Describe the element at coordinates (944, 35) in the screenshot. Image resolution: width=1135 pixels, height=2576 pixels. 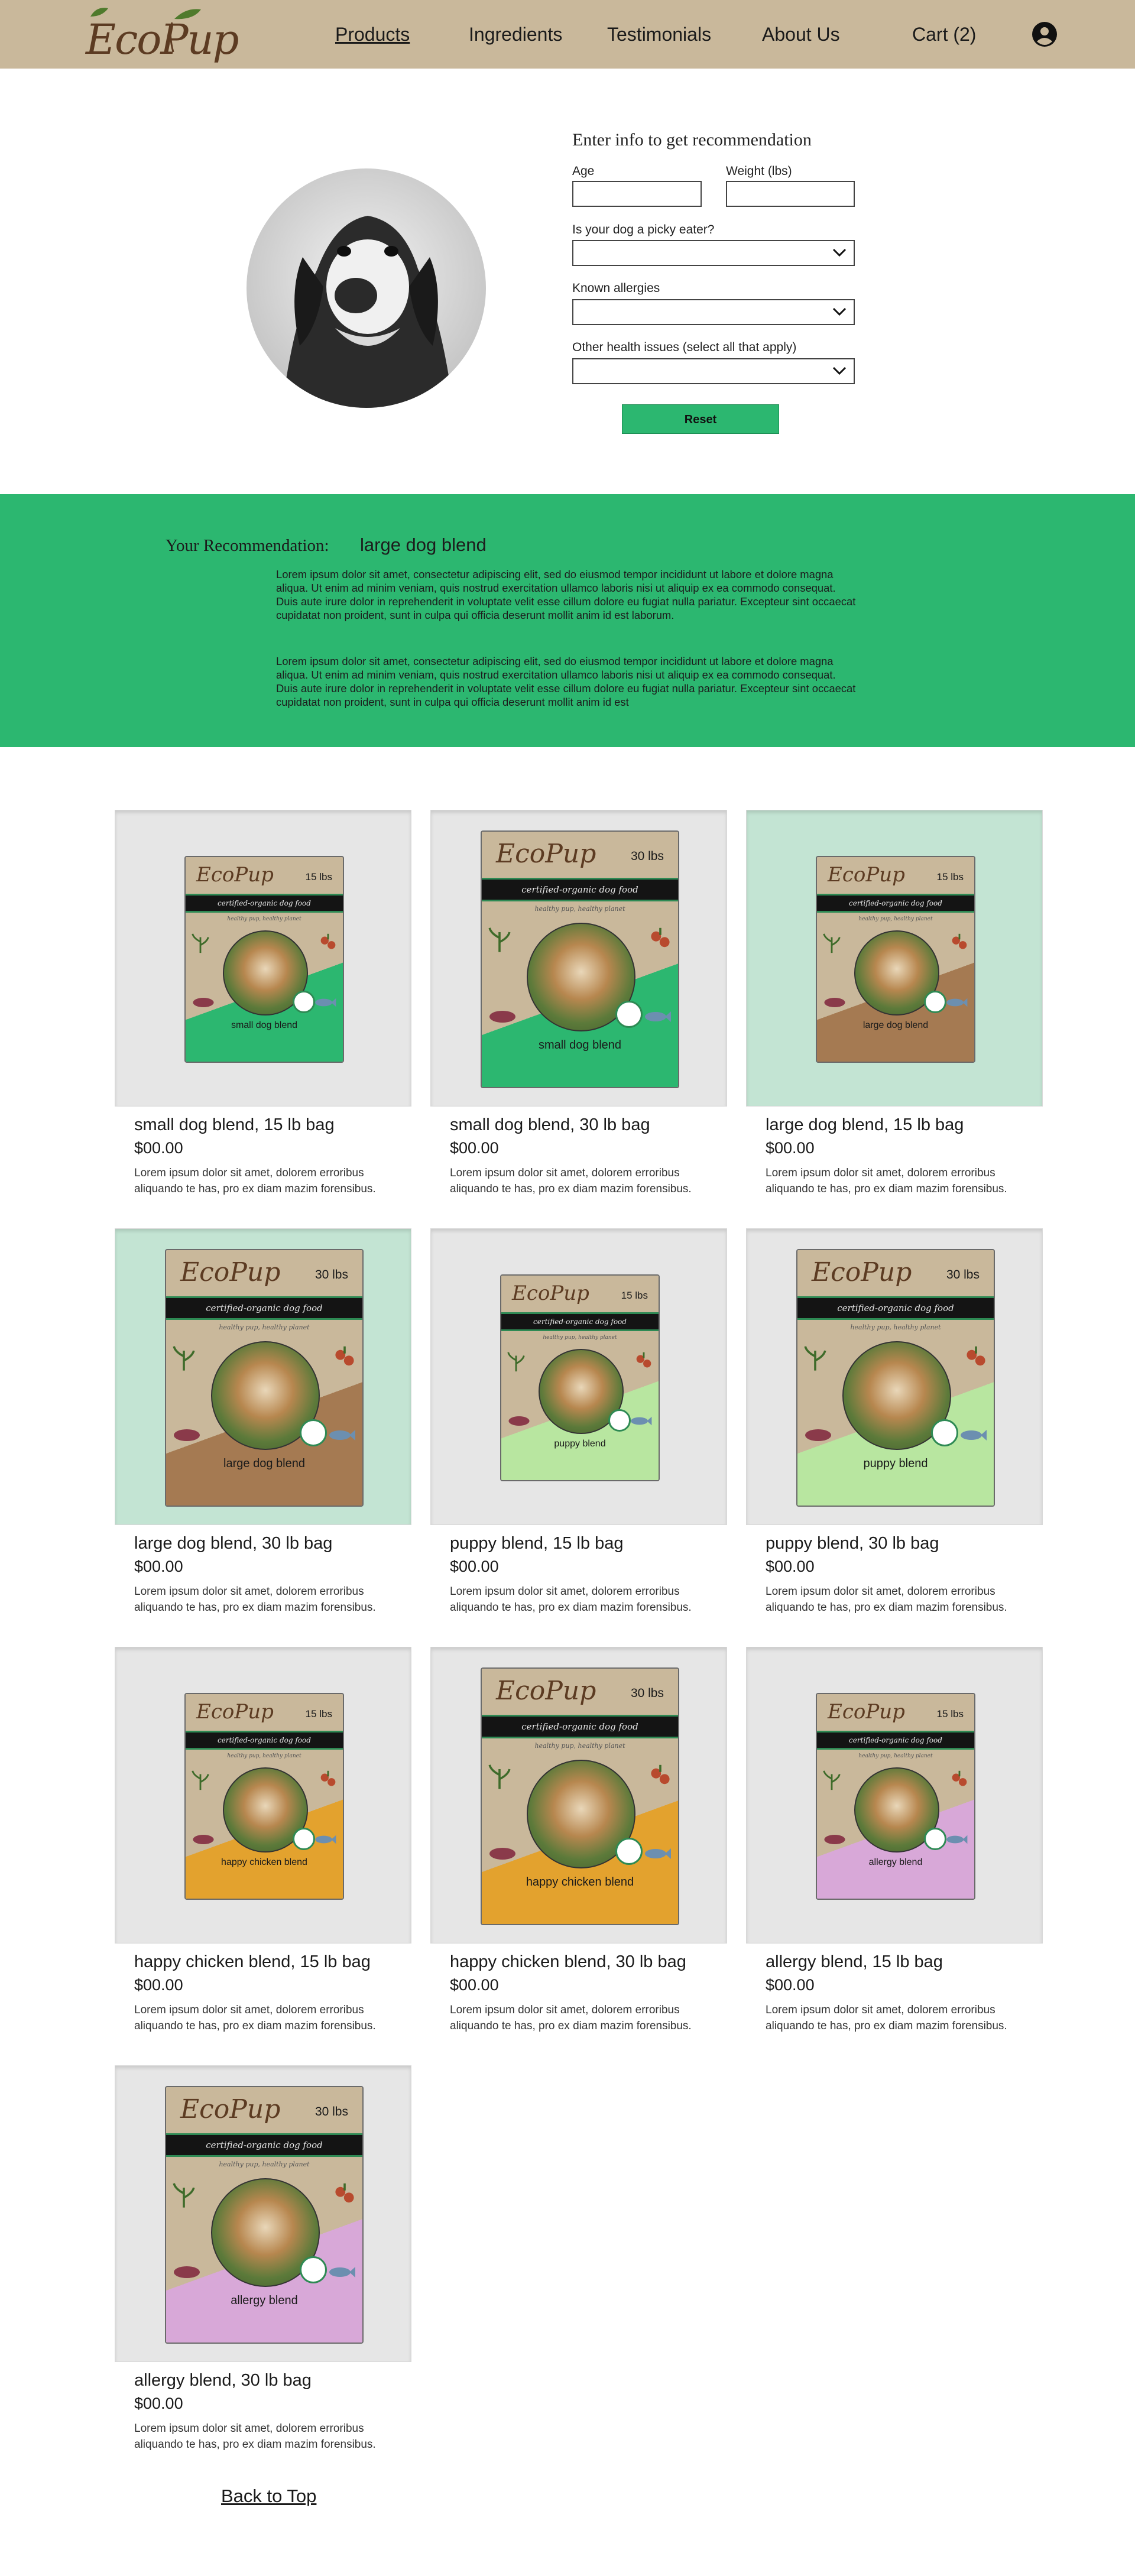
I see `nav-cart: Cart (2)` at that location.